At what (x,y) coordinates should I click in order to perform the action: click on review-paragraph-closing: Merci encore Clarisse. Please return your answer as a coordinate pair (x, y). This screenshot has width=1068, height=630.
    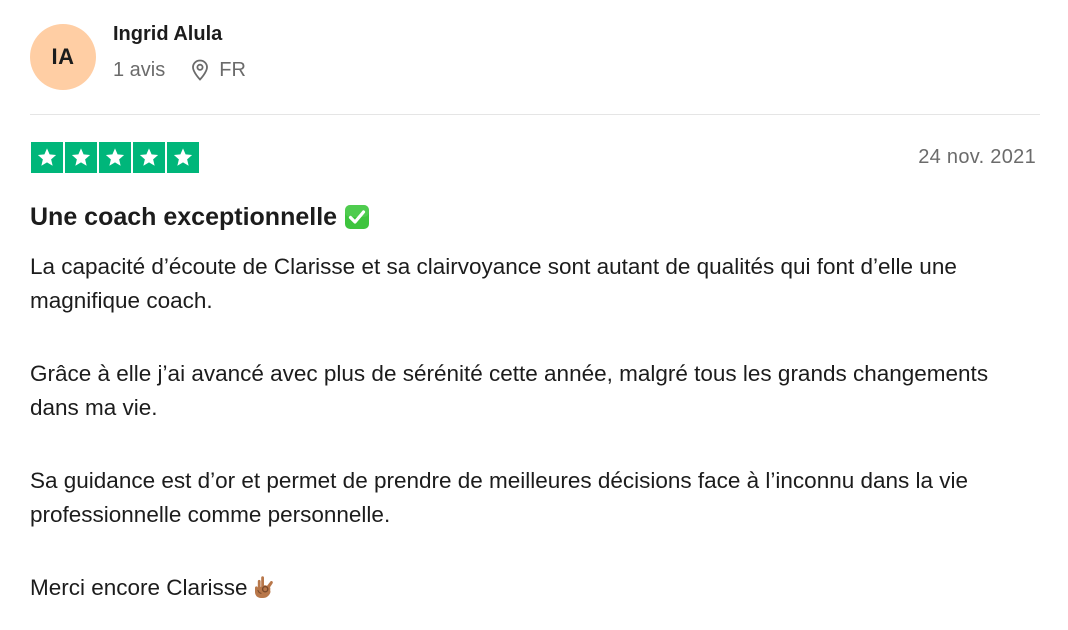
    Looking at the image, I should click on (535, 588).